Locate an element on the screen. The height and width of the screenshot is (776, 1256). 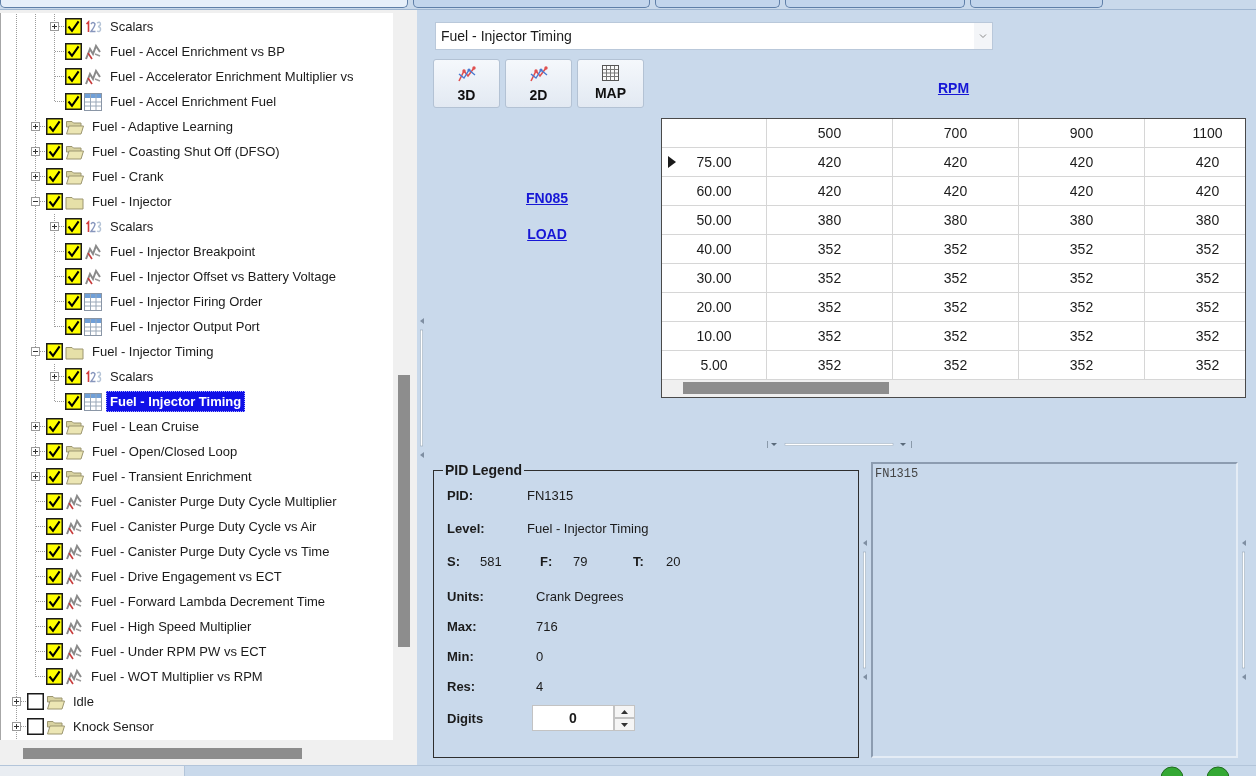
view-button: 2D is located at coordinates (538, 83).